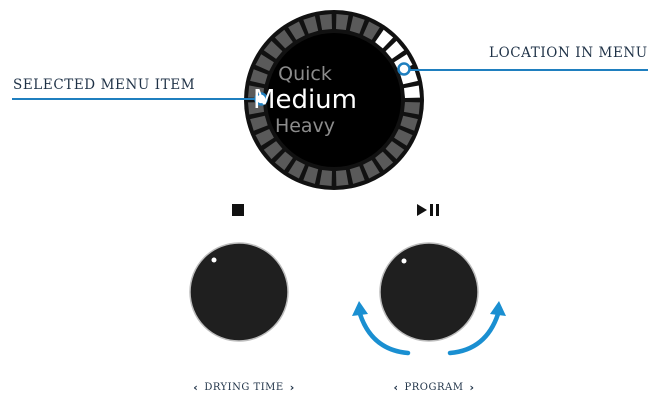 This screenshot has height=395, width=648. Describe the element at coordinates (239, 292) in the screenshot. I see `drying-time-knob` at that location.